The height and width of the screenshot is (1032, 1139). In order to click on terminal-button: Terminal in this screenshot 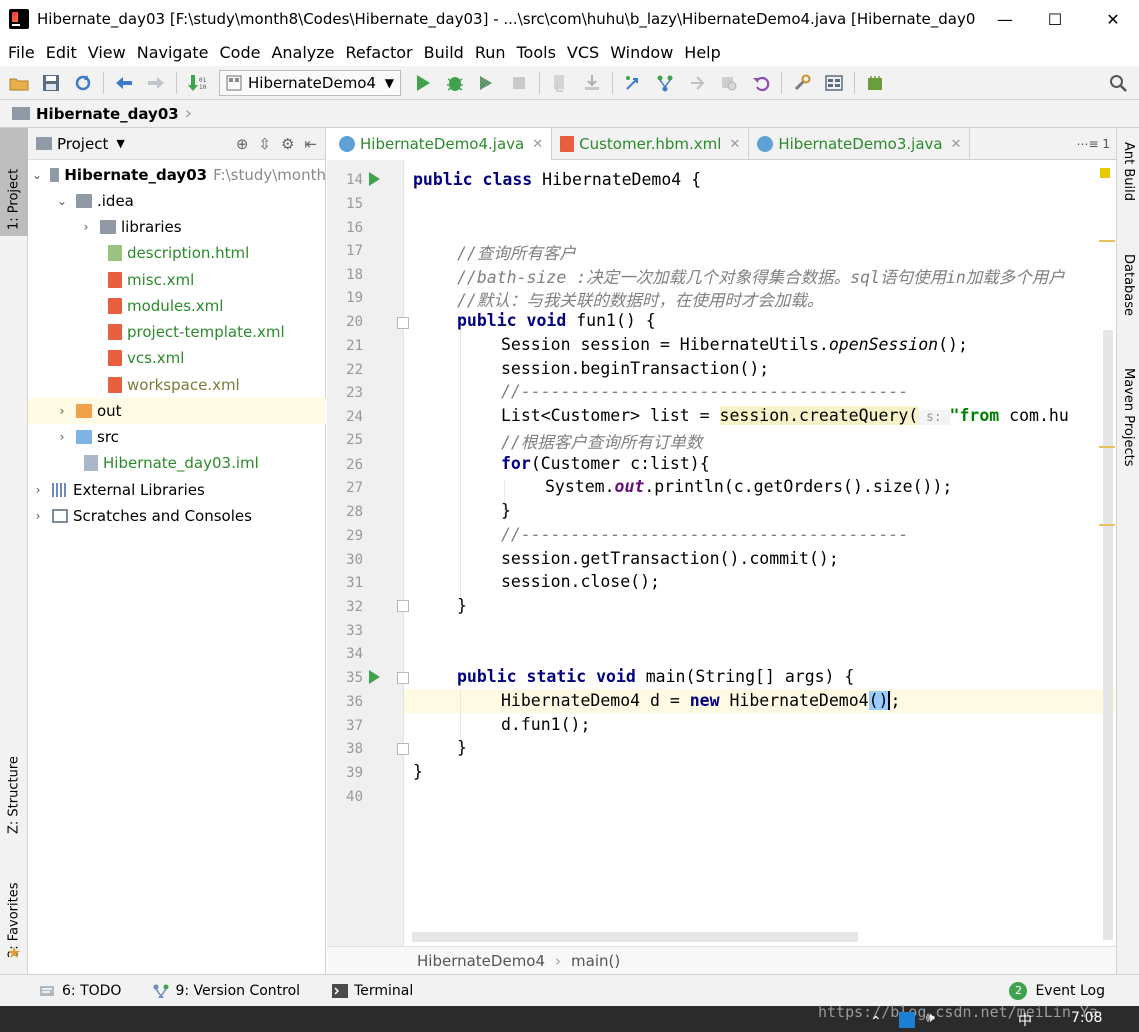, I will do `click(372, 991)`.